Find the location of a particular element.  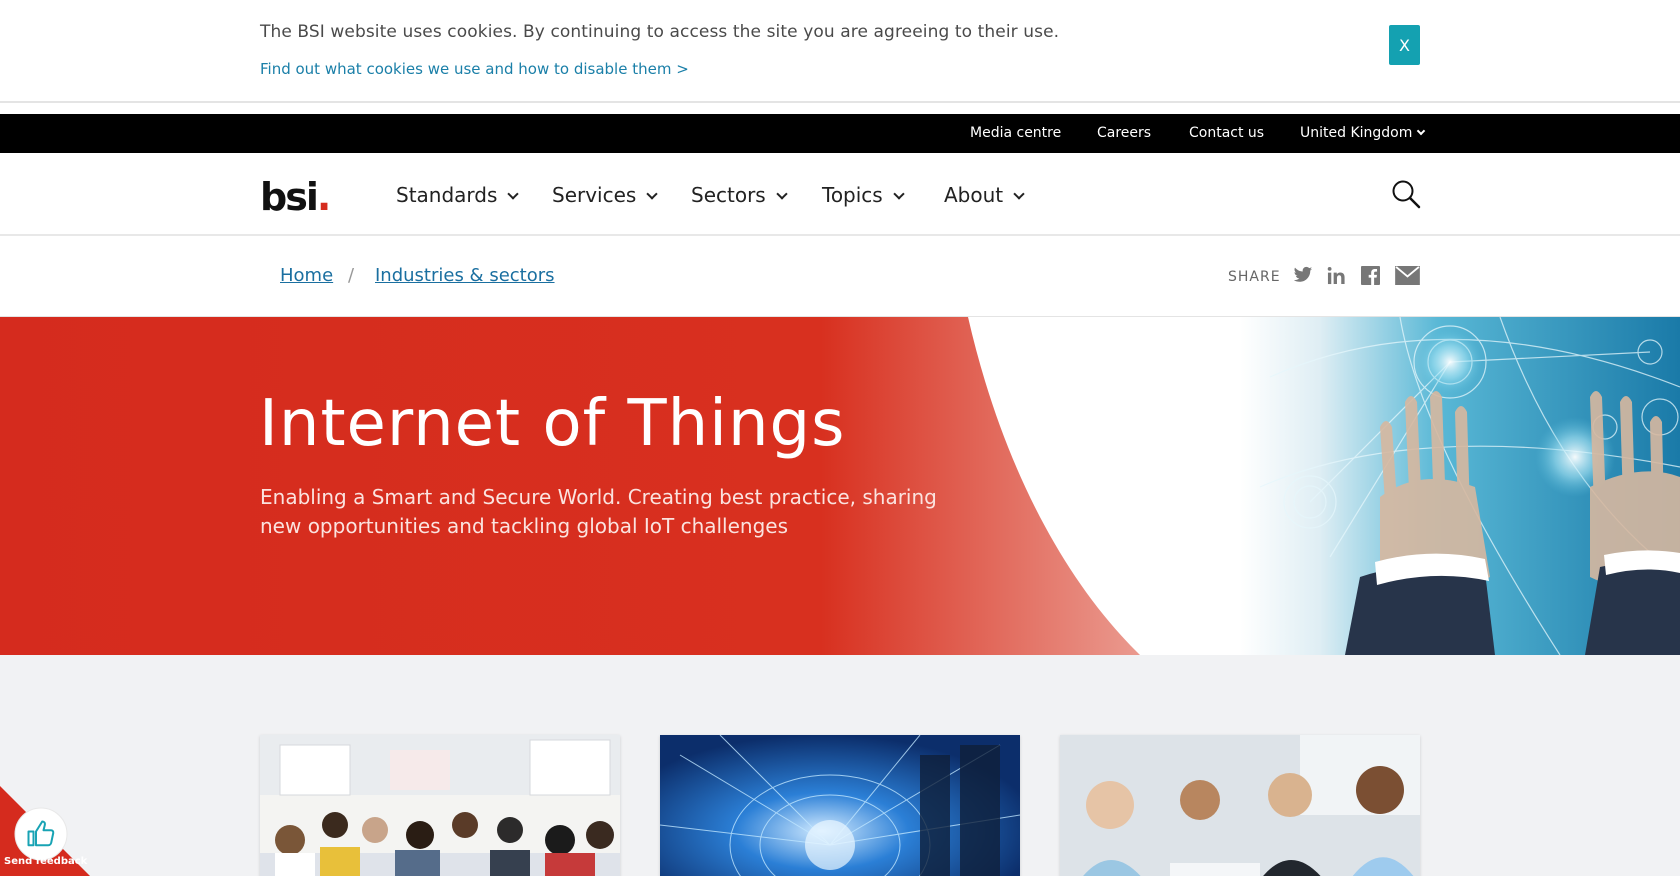

feedback-label: Send feedback is located at coordinates (46, 861).